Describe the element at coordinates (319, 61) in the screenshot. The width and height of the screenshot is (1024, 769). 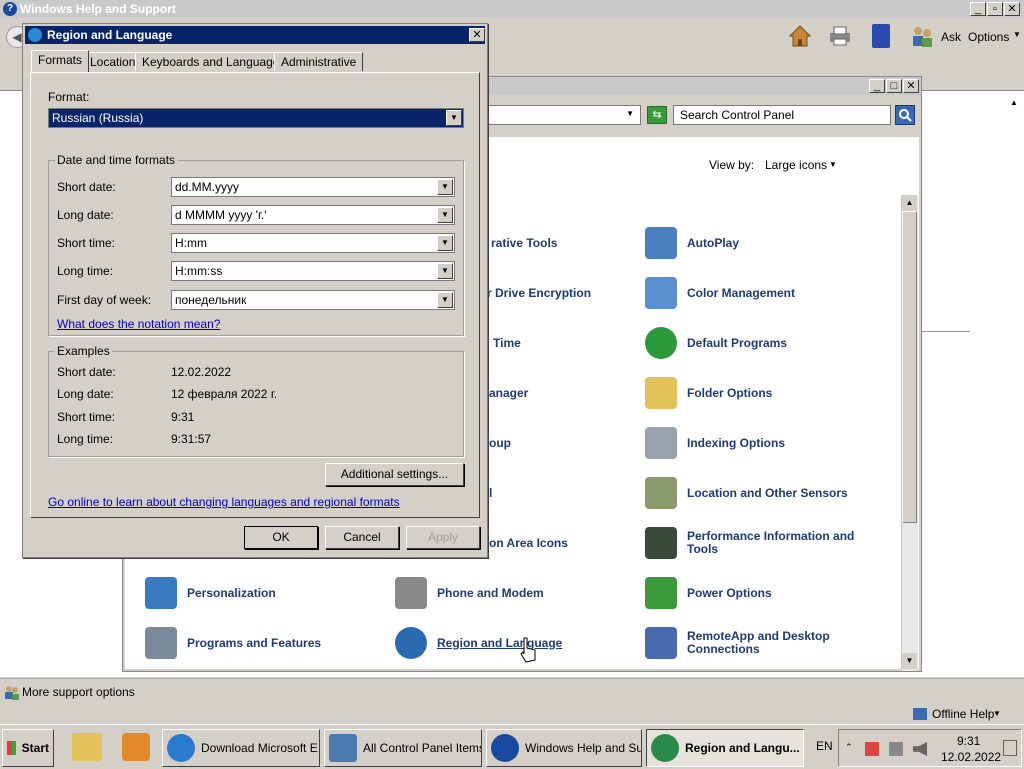
I see `tab-administrative: Administrative` at that location.